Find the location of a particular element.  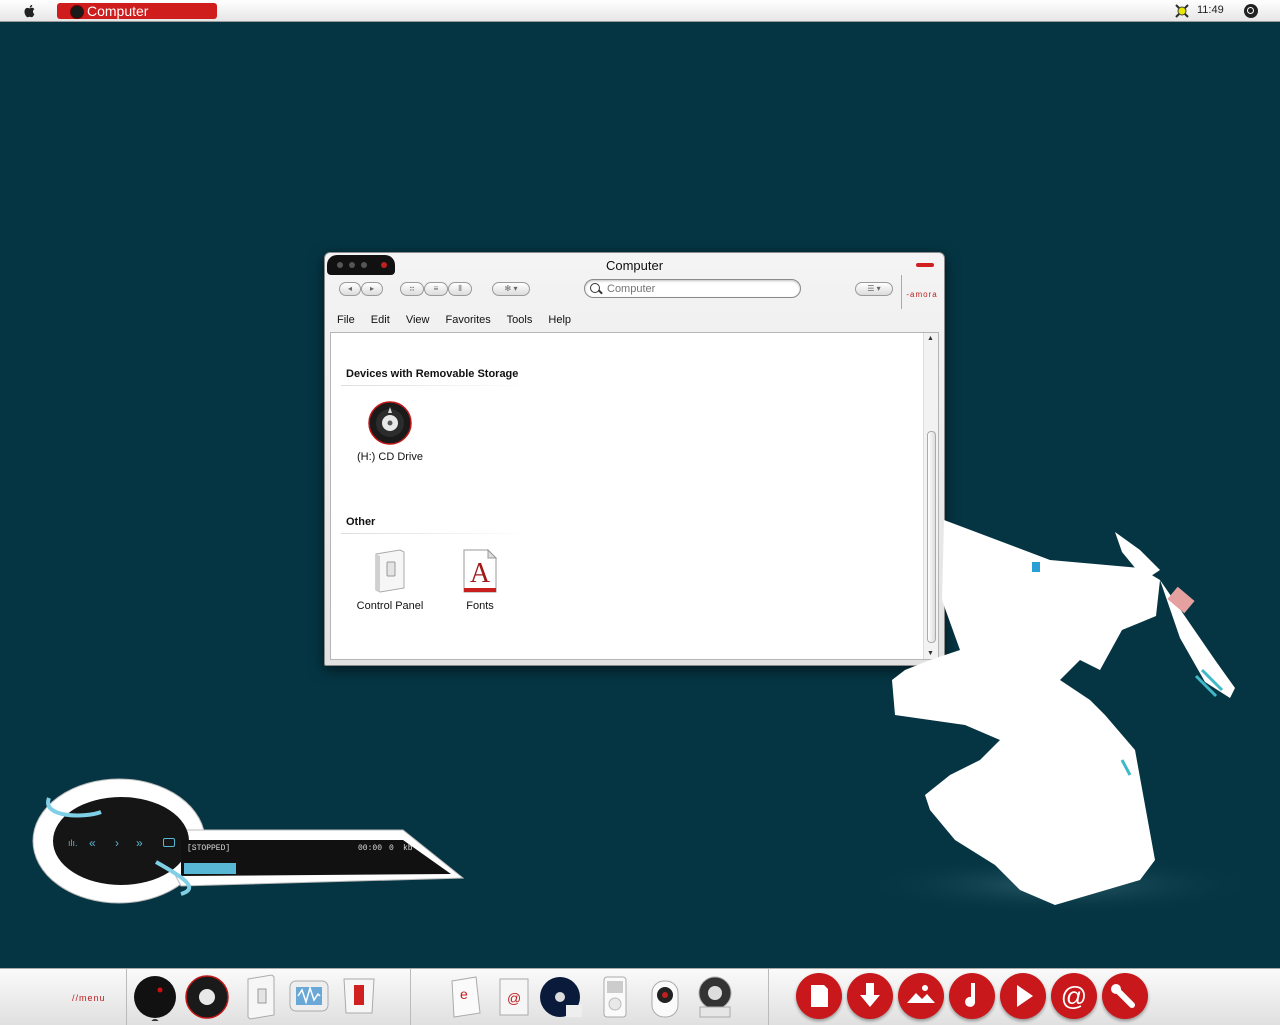

tools-icon is located at coordinates (1125, 996).